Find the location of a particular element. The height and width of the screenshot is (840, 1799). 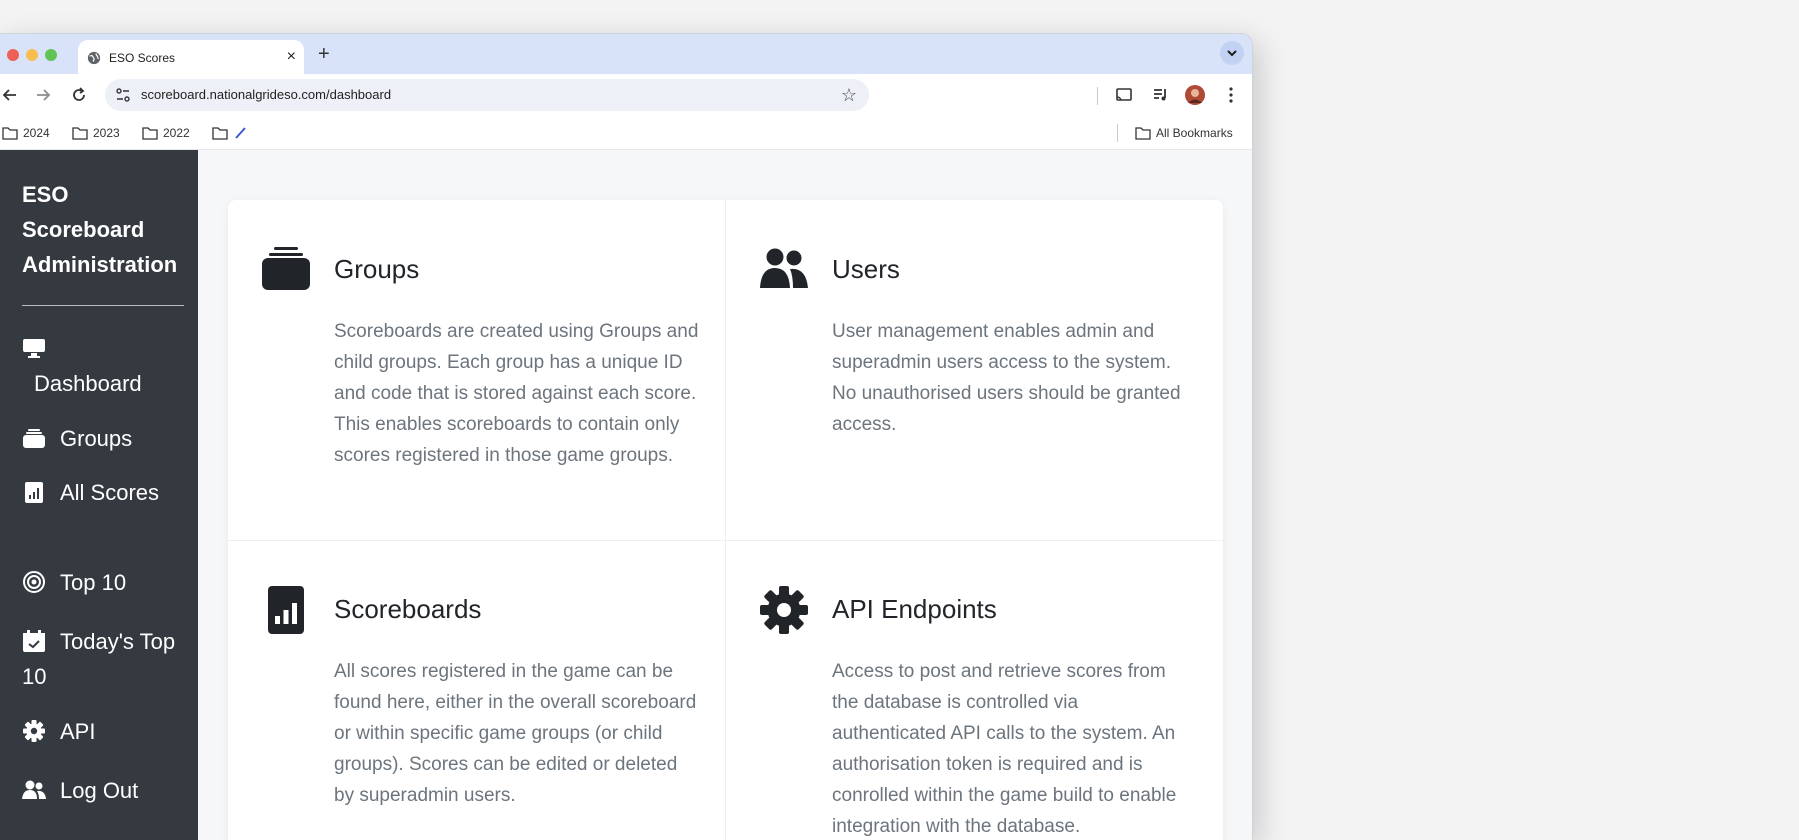

back-icon is located at coordinates (10, 95).